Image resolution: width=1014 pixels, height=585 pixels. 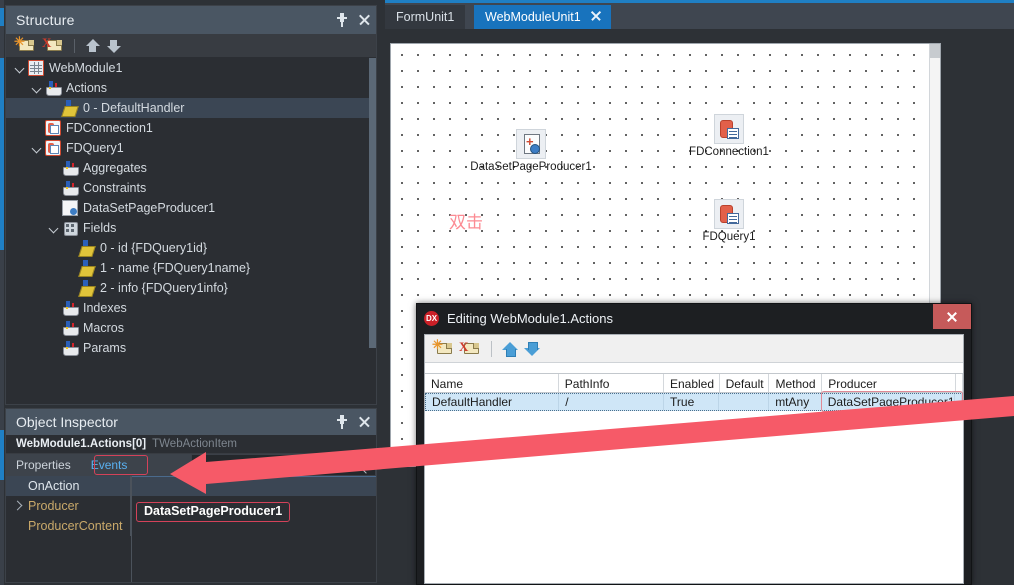 I want to click on column-header-producer: Producer, so click(x=889, y=383).